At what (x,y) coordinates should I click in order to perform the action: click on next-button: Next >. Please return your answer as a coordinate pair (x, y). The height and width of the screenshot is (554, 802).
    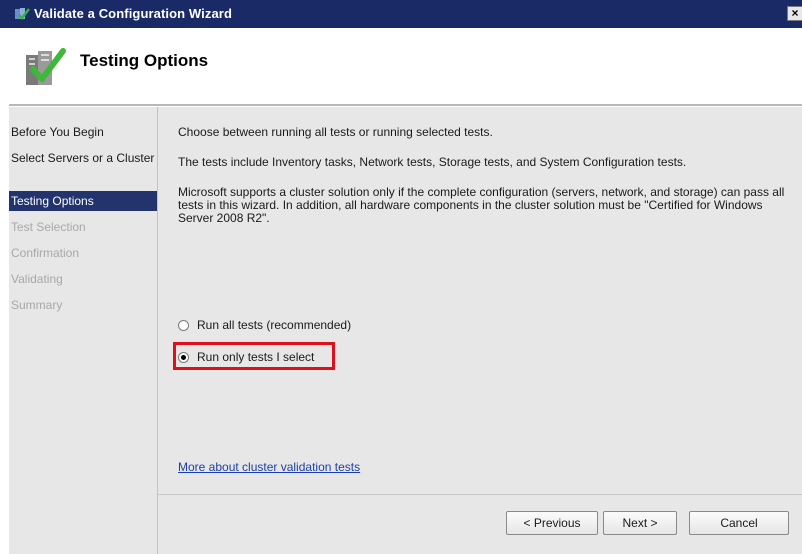
    Looking at the image, I should click on (640, 523).